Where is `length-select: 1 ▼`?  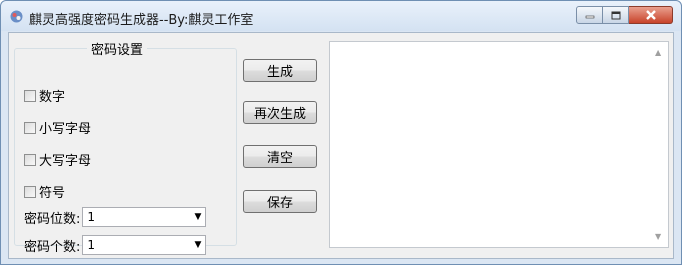 length-select: 1 ▼ is located at coordinates (144, 217).